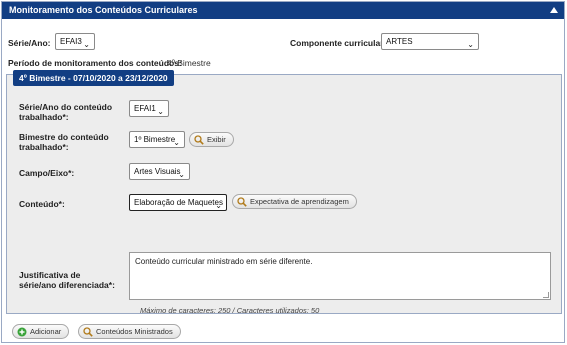  I want to click on conteudos-ministrados-label: Conteúdos Ministrados, so click(134, 331).